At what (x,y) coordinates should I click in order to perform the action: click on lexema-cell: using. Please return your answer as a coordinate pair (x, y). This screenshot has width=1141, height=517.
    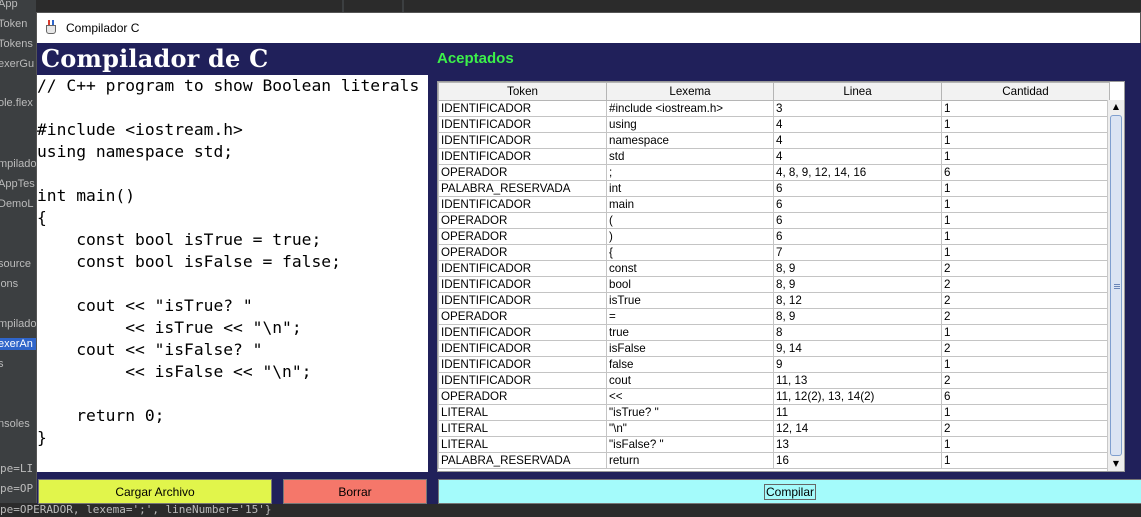
    Looking at the image, I should click on (690, 124).